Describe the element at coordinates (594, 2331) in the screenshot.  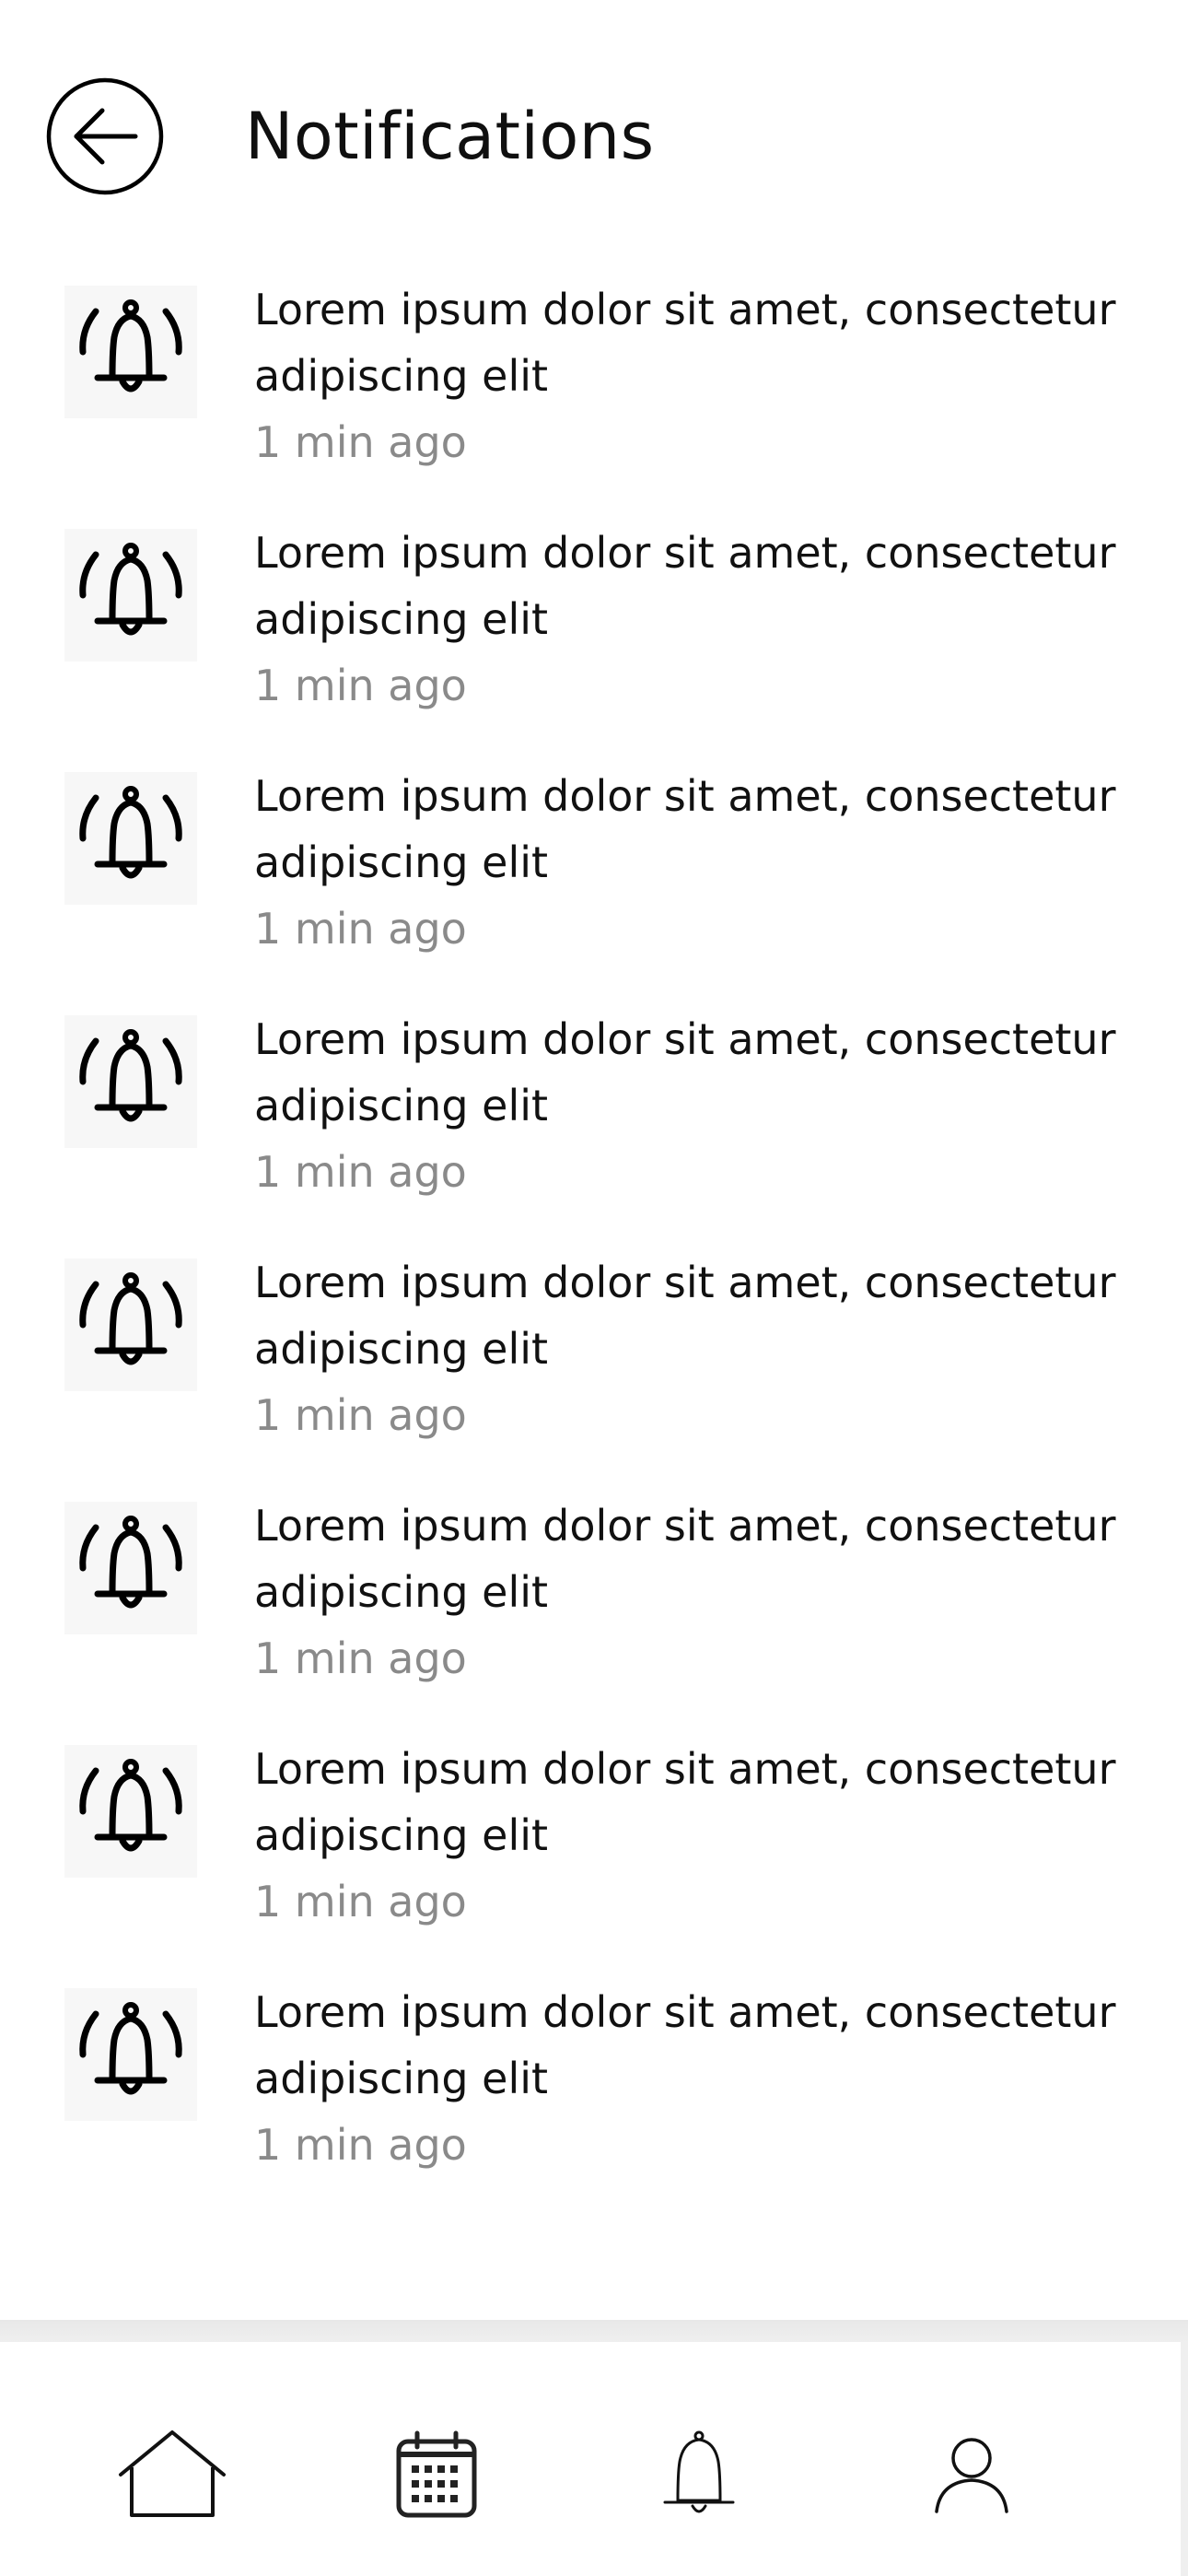
I see `bottom-nav-divider` at that location.